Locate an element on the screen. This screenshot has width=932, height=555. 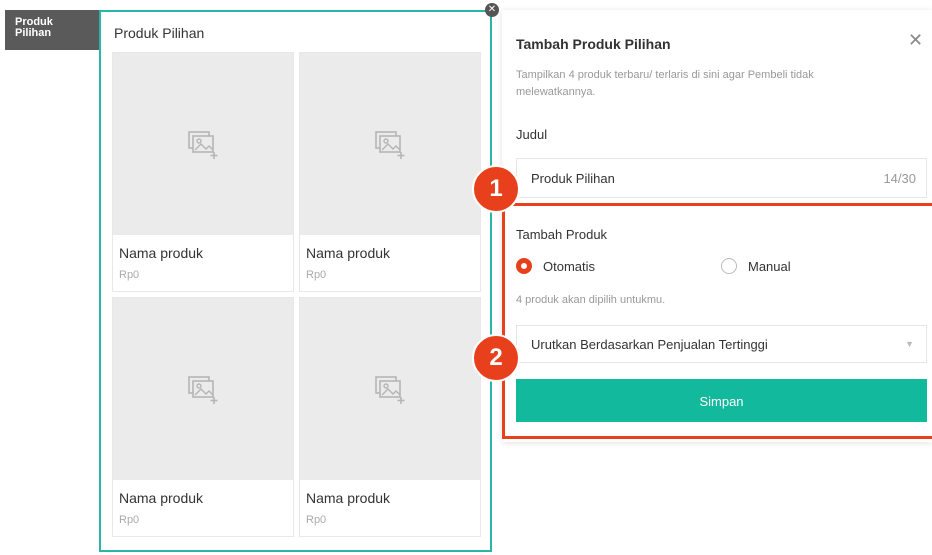
sort-dropdown-value: Urutkan Berdasarkan Penjualan Tertinggi is located at coordinates (649, 344).